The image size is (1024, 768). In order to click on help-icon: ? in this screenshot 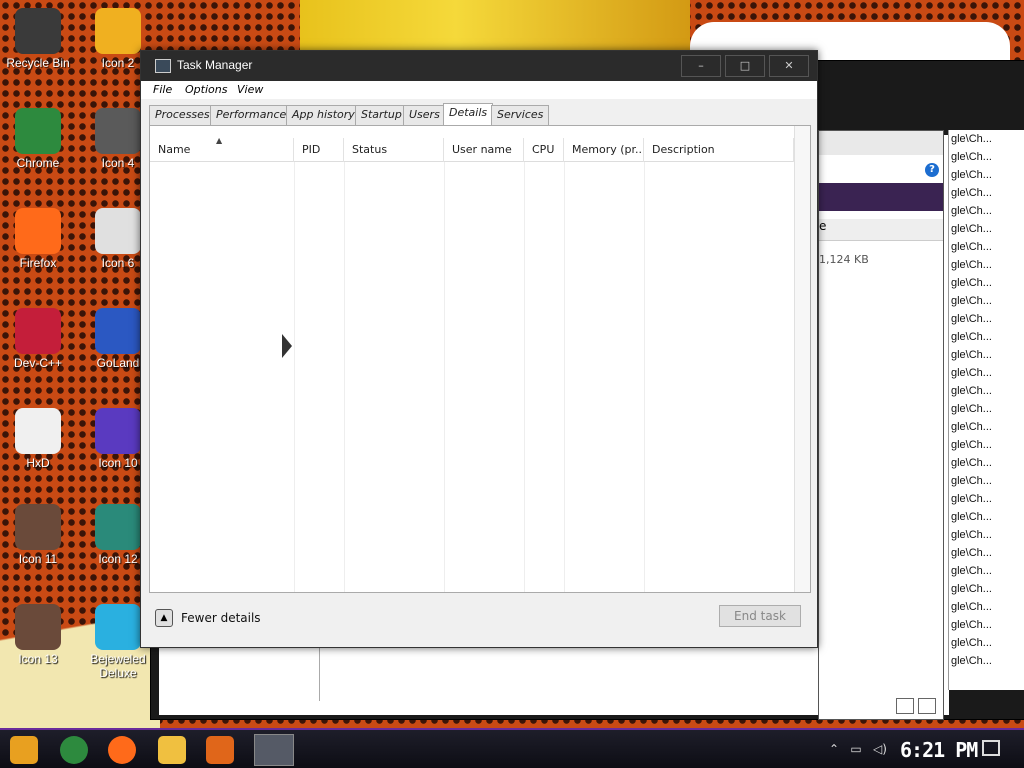, I will do `click(932, 170)`.